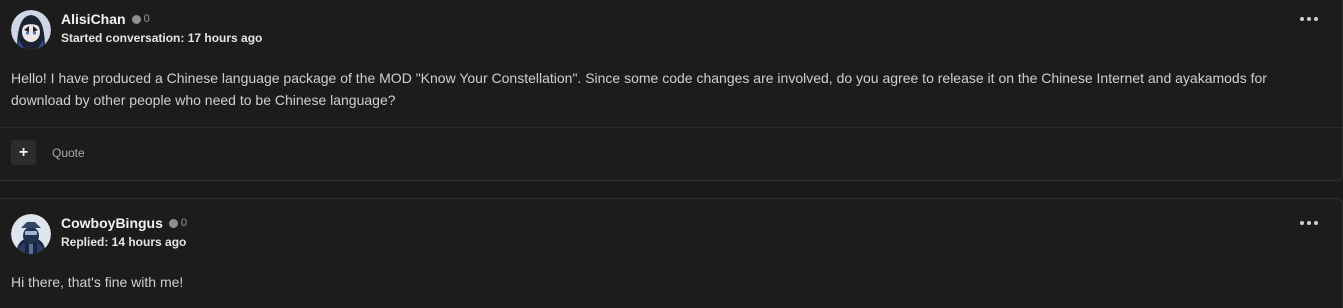 This screenshot has width=1343, height=308. I want to click on author-name: CowboyBingus, so click(112, 223).